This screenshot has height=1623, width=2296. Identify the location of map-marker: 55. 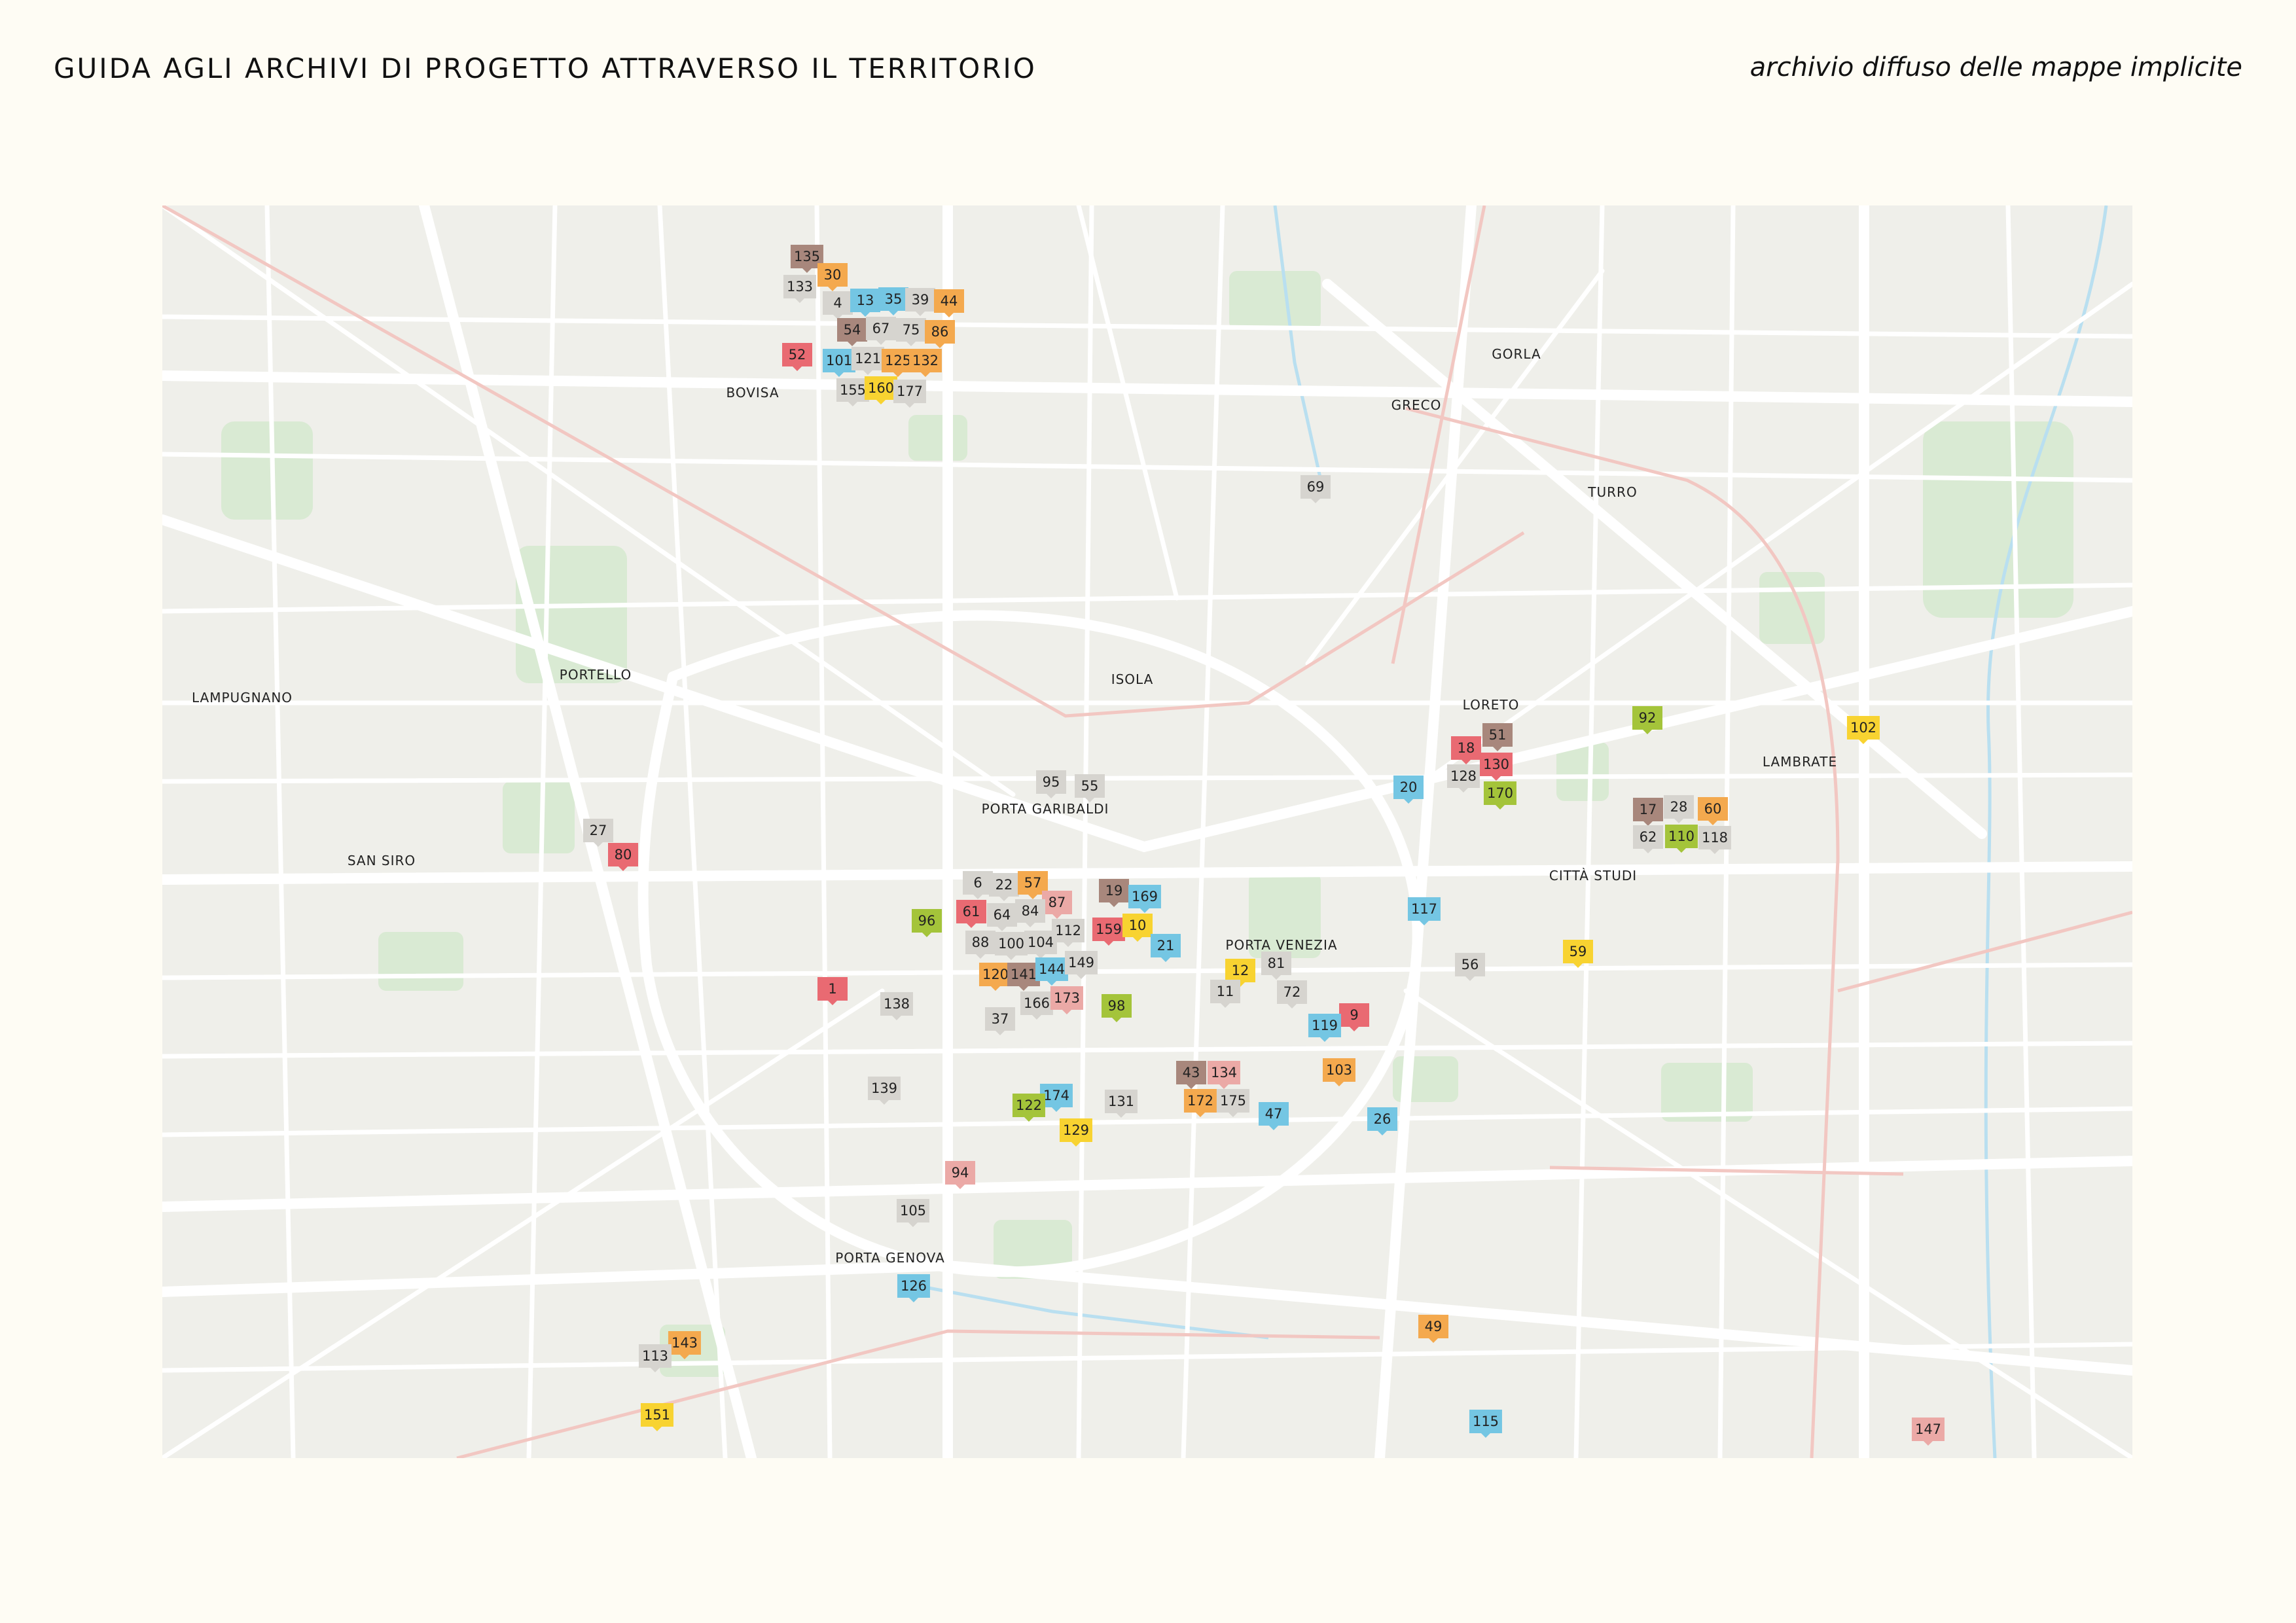
(1090, 788).